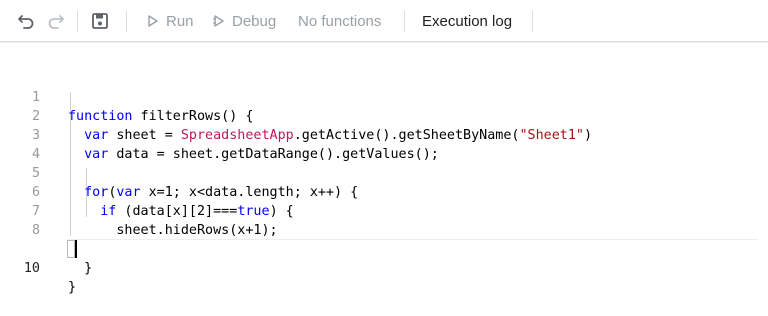 Image resolution: width=768 pixels, height=316 pixels. I want to click on bracket-match-highlight, so click(71, 249).